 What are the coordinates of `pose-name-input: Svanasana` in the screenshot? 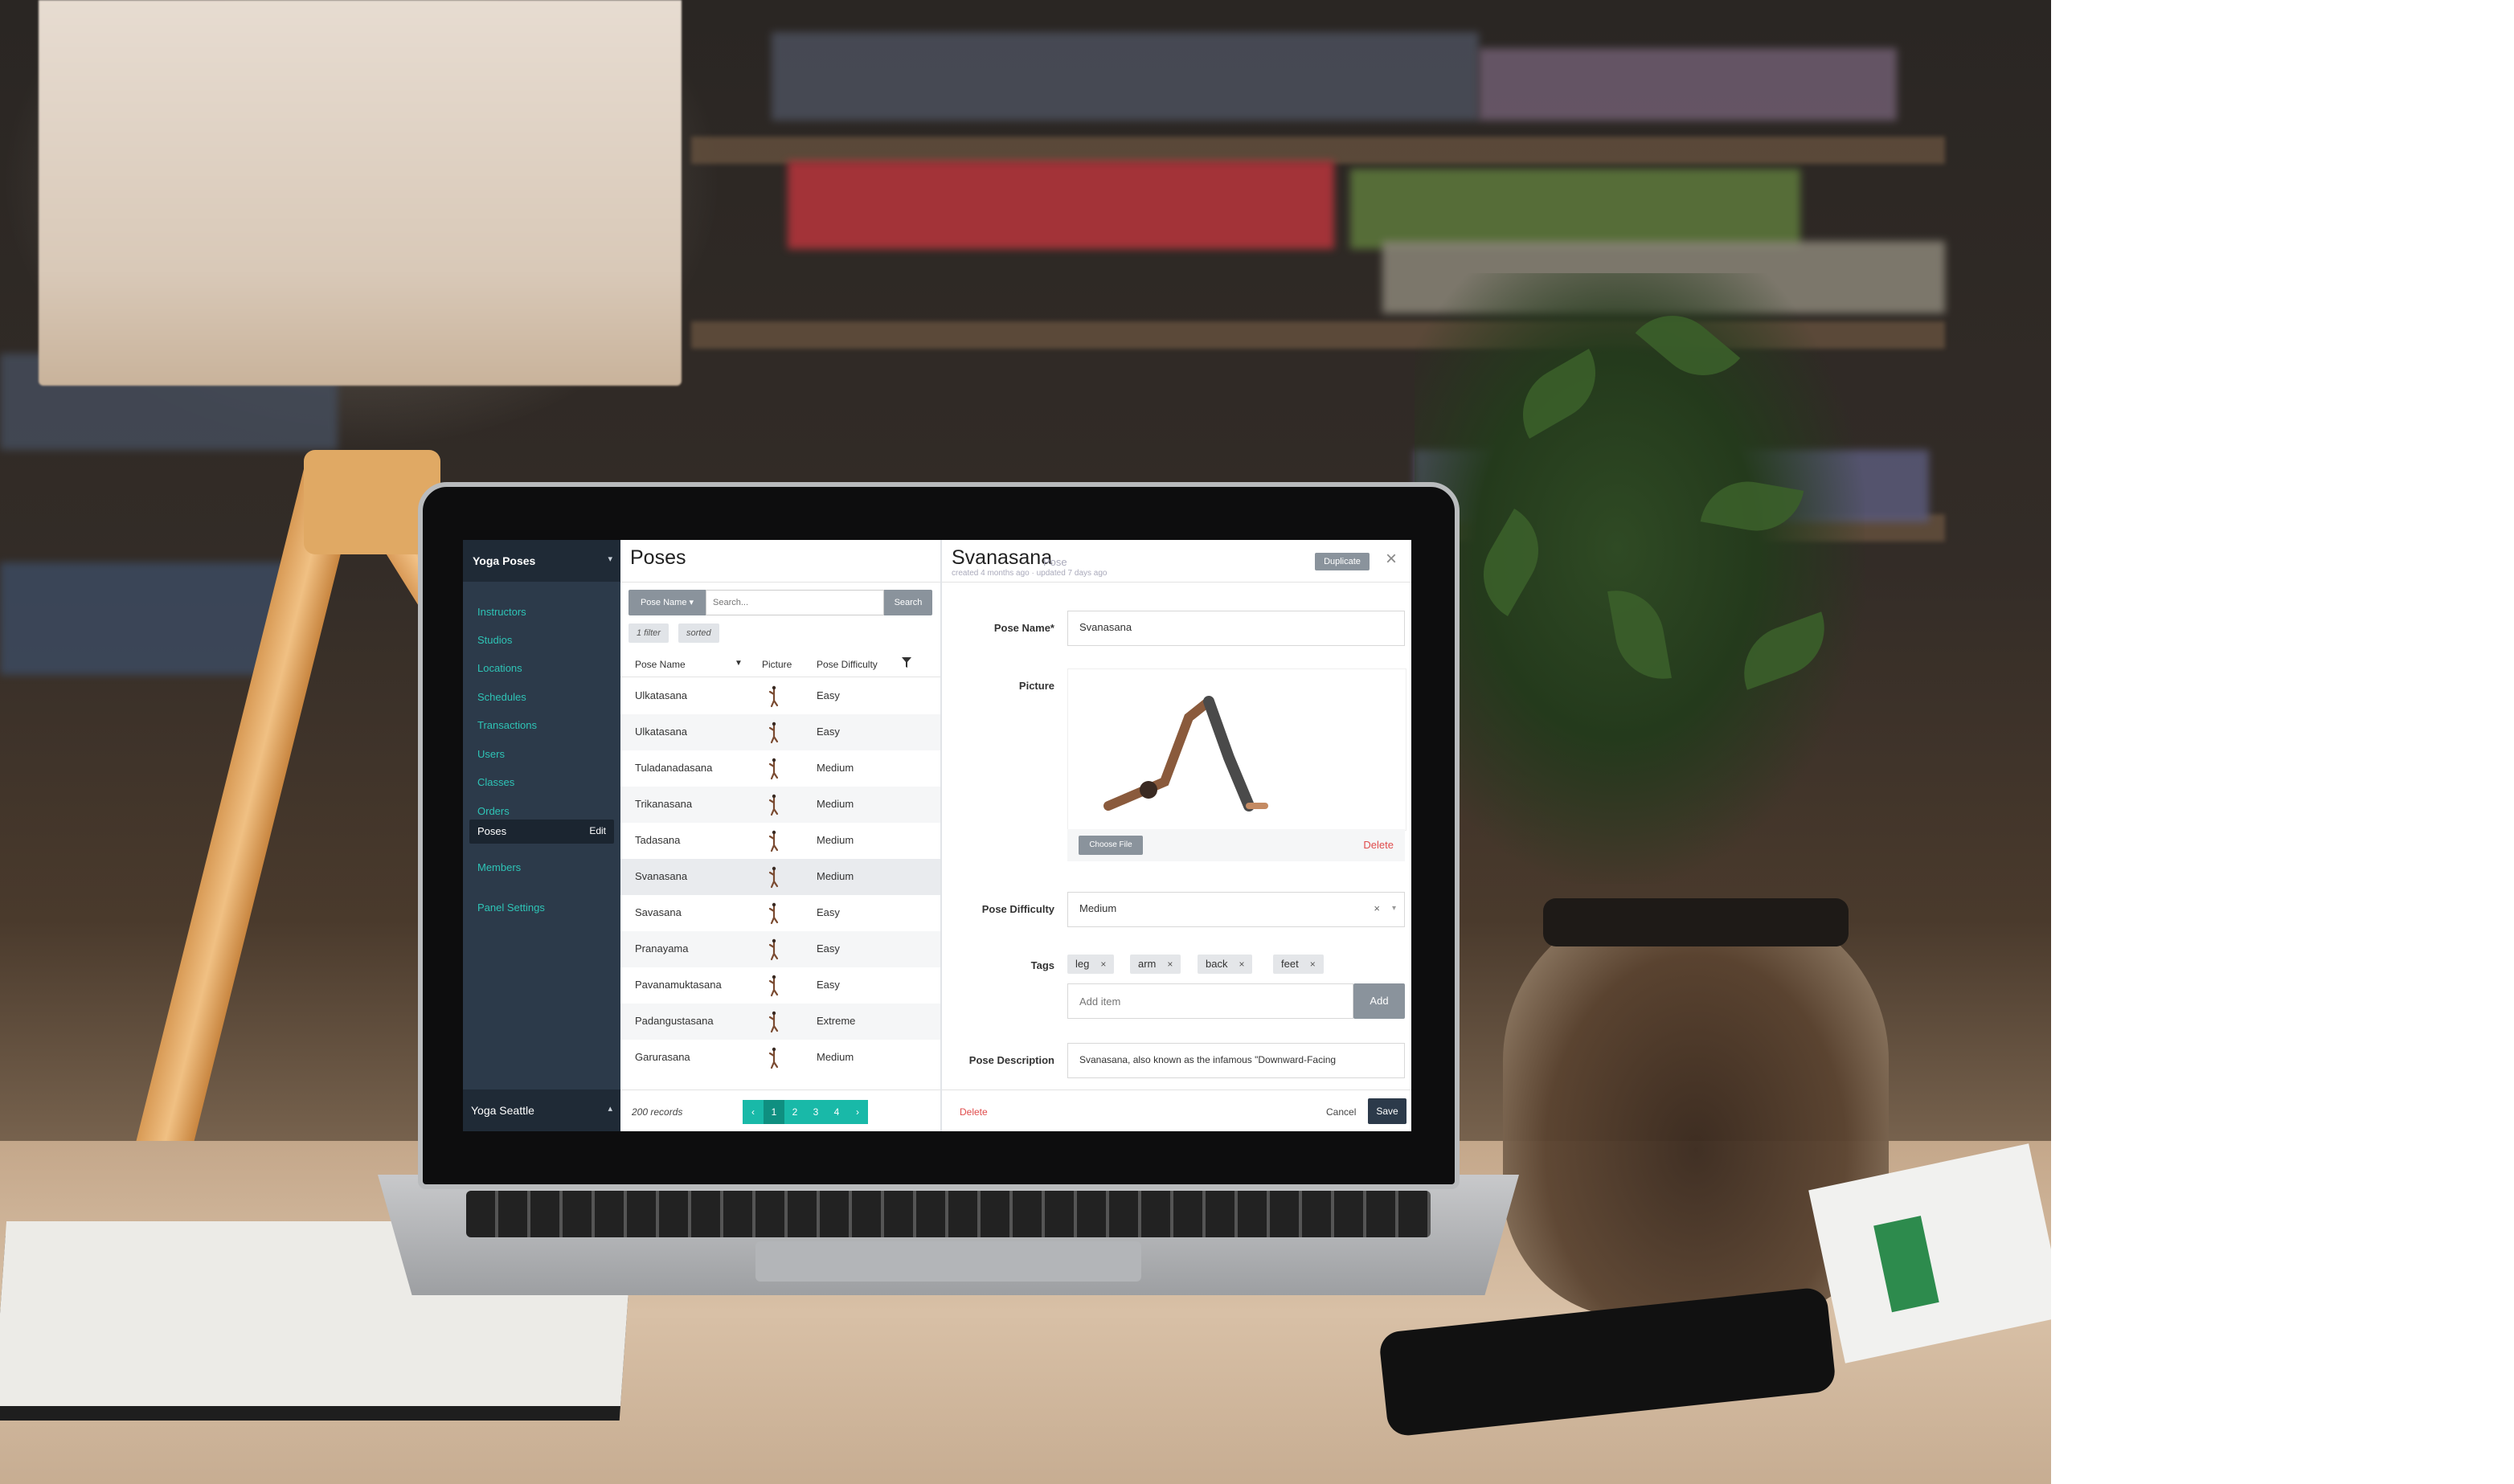 It's located at (1236, 628).